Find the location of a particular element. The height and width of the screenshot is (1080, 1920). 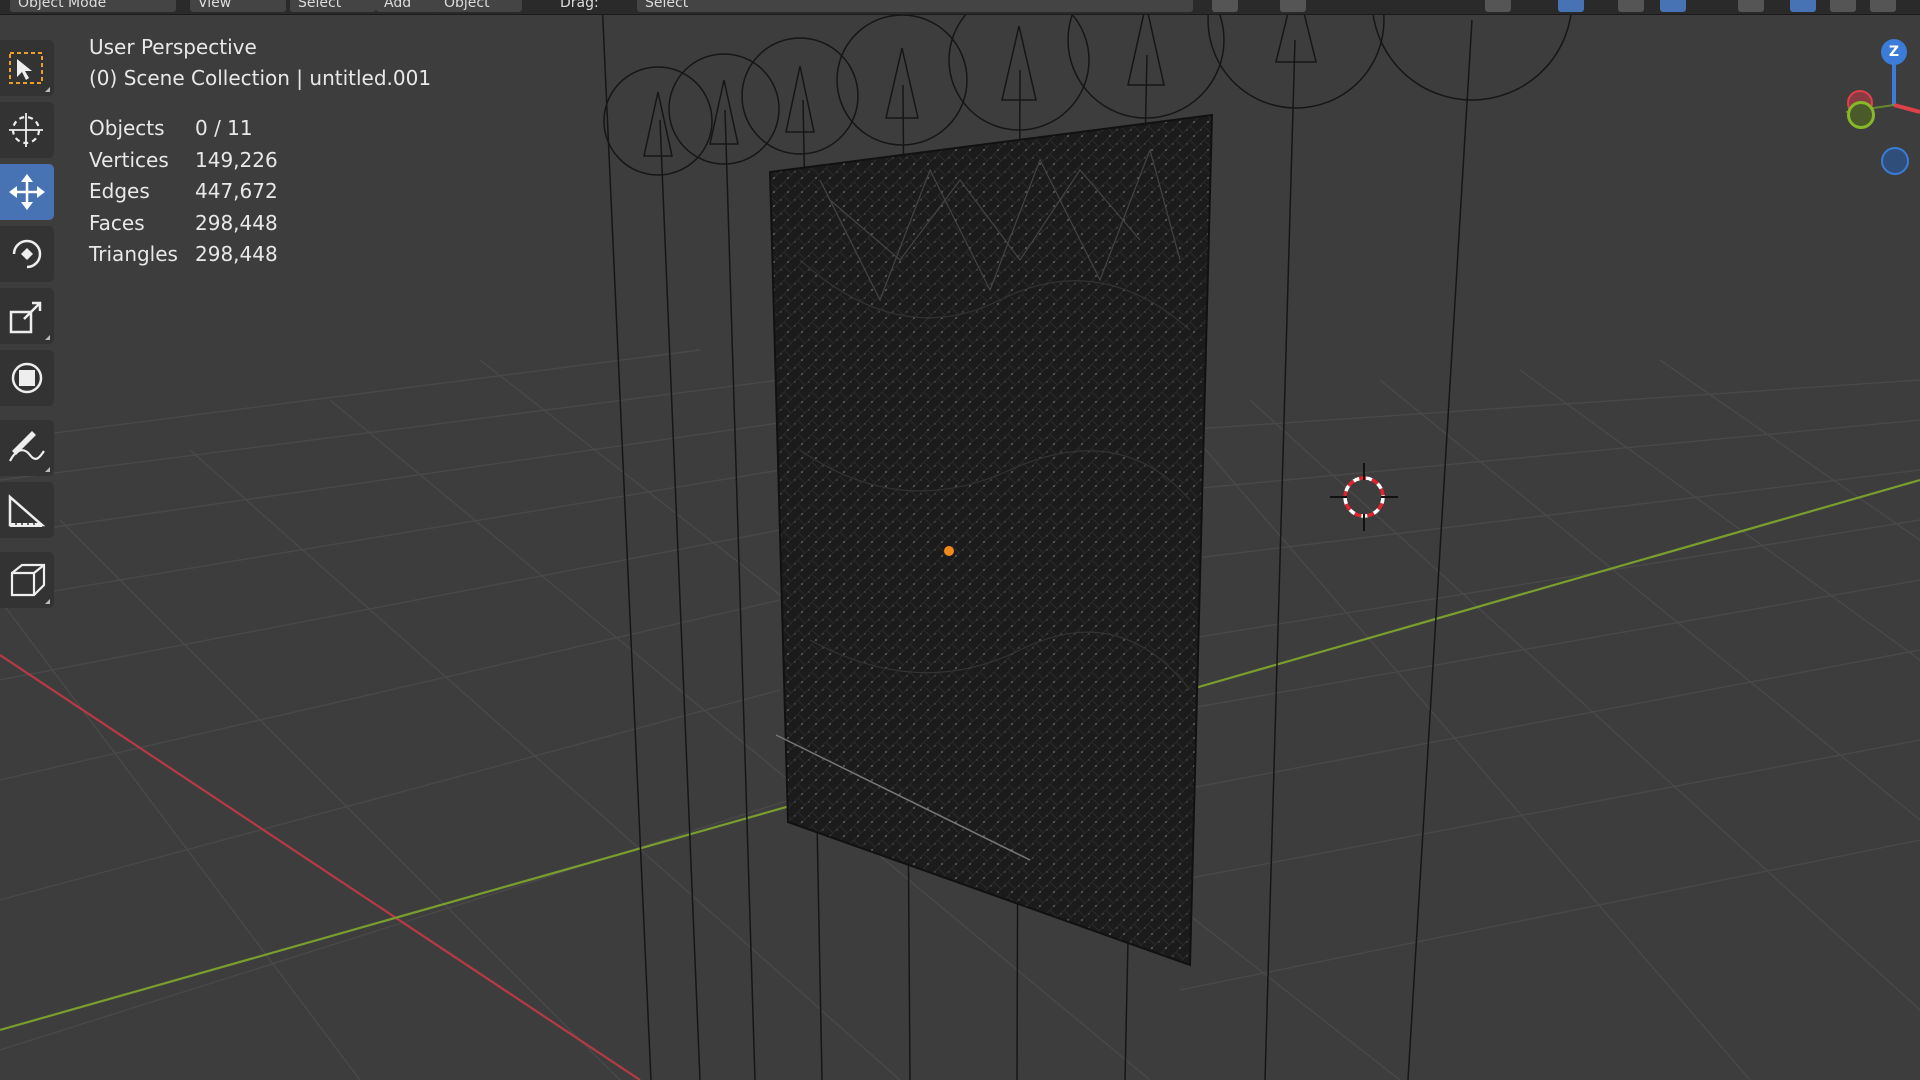

transform-icon is located at coordinates (27, 378).